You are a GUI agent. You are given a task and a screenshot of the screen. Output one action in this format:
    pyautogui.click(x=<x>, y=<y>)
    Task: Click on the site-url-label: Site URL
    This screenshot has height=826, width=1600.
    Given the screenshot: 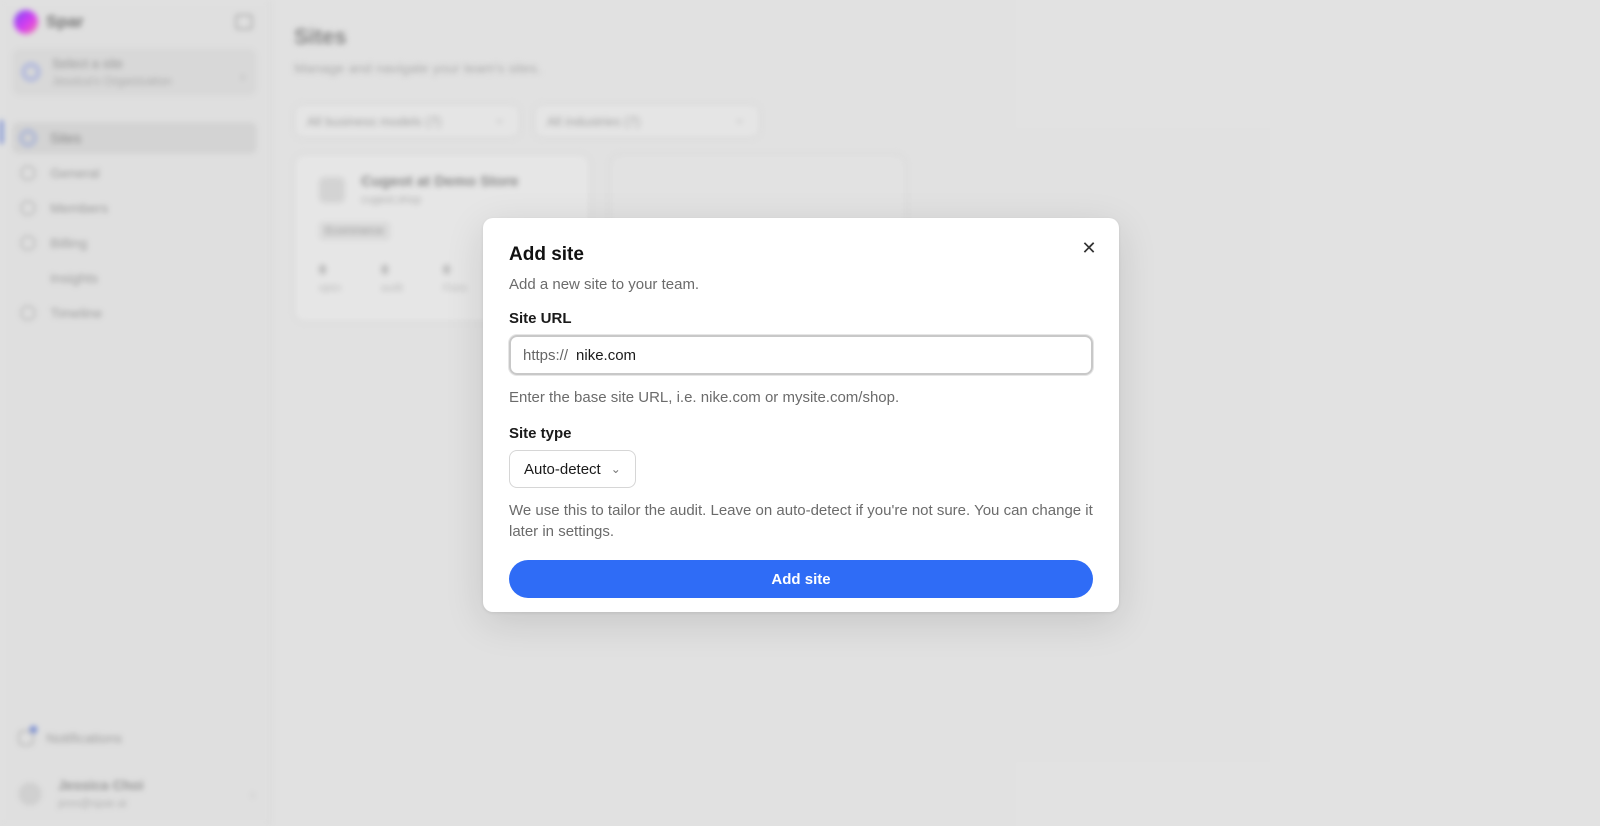 What is the action you would take?
    pyautogui.click(x=540, y=318)
    